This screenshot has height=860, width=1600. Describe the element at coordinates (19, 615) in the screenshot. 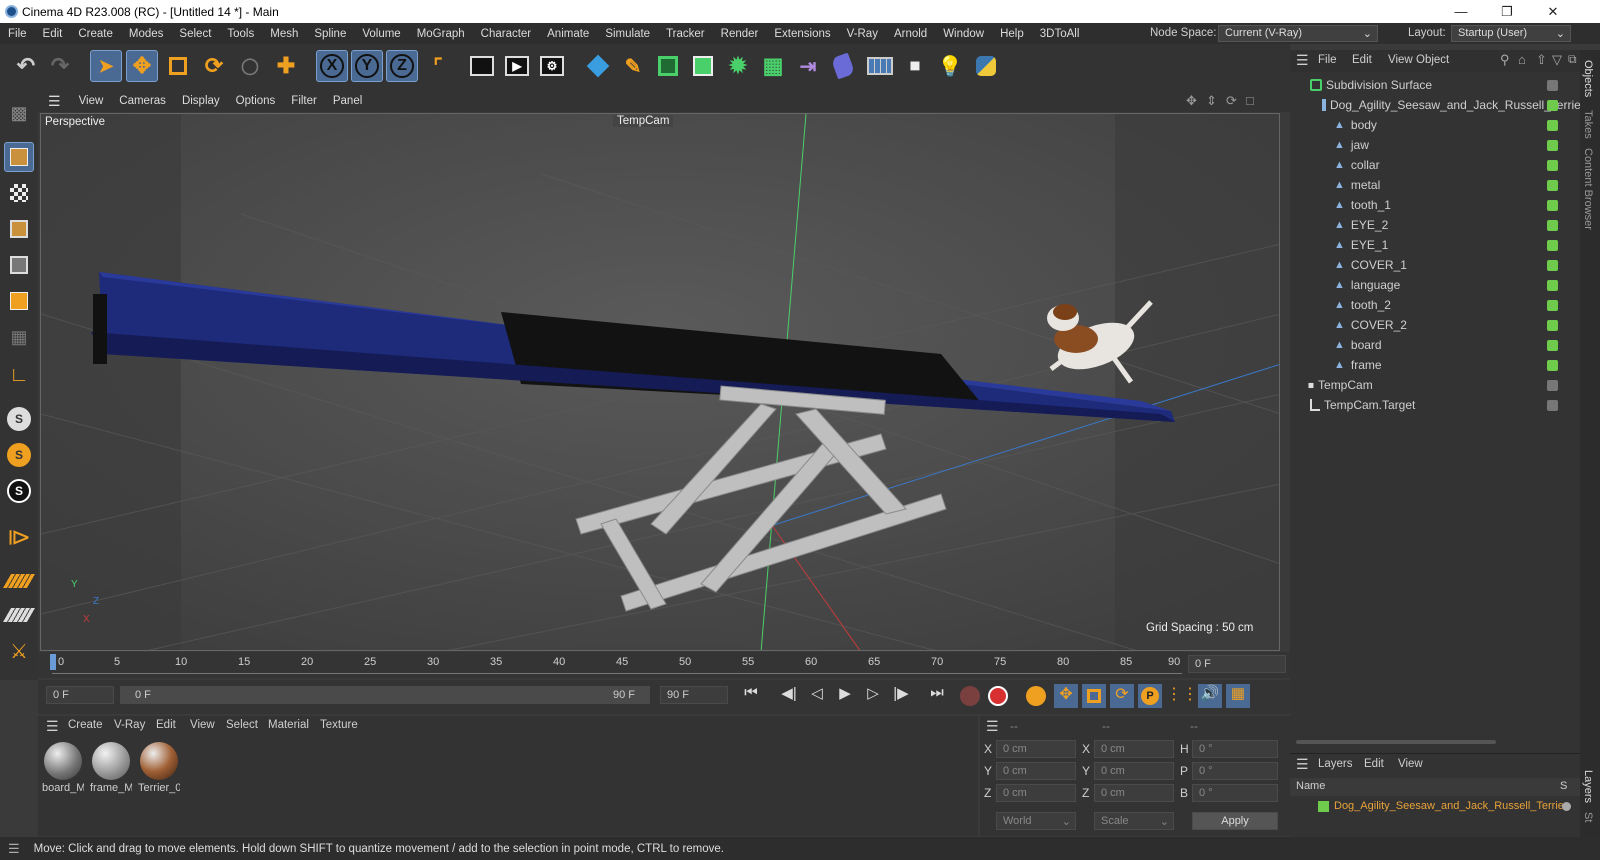

I see `grid-lock-icon` at that location.